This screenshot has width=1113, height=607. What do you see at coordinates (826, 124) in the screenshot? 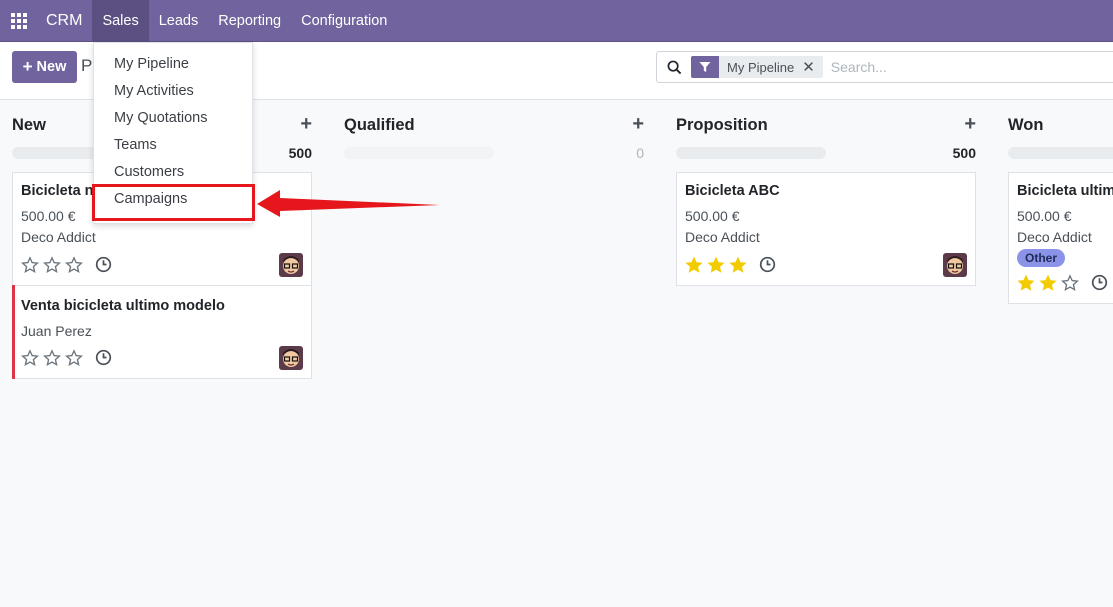
I see `column-header: Proposition +` at bounding box center [826, 124].